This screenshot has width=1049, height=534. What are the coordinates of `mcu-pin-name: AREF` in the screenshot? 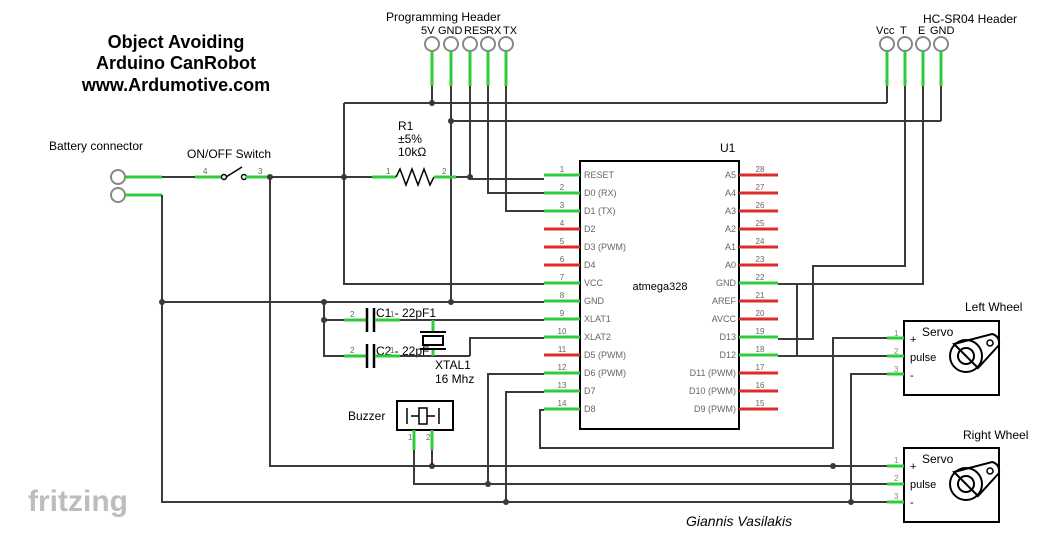 It's located at (724, 301).